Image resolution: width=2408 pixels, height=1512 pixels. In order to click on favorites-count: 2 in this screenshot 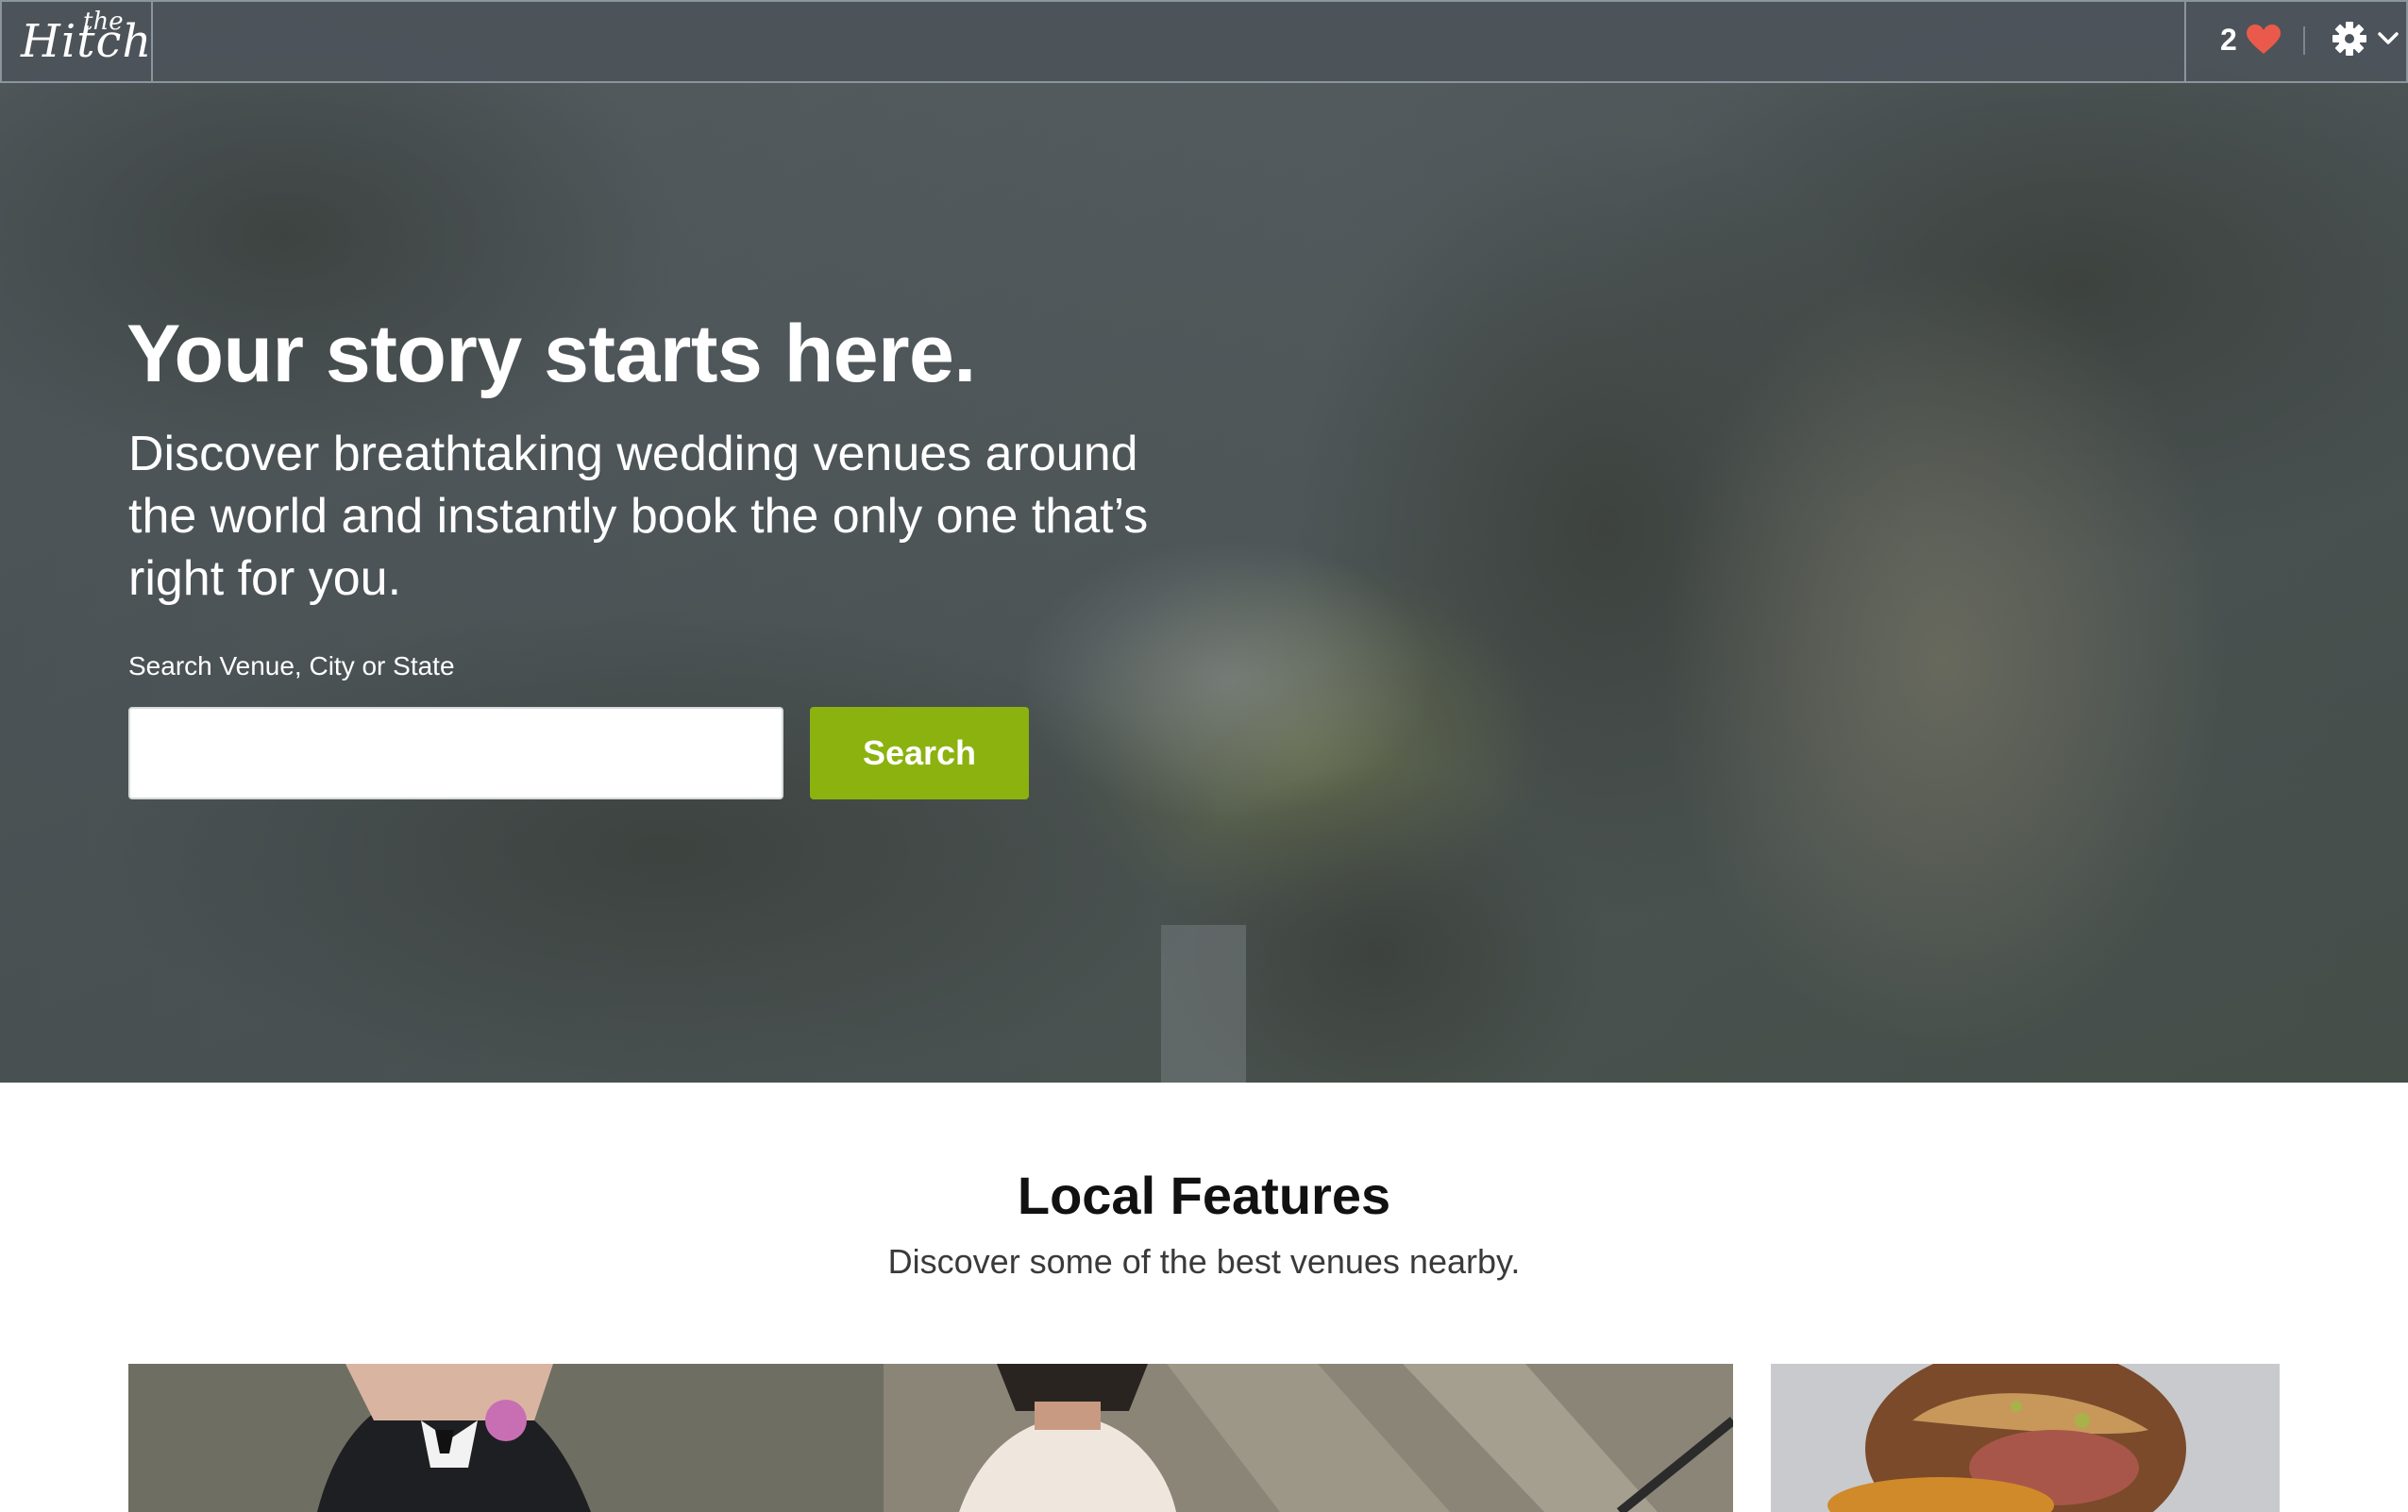, I will do `click(2228, 40)`.